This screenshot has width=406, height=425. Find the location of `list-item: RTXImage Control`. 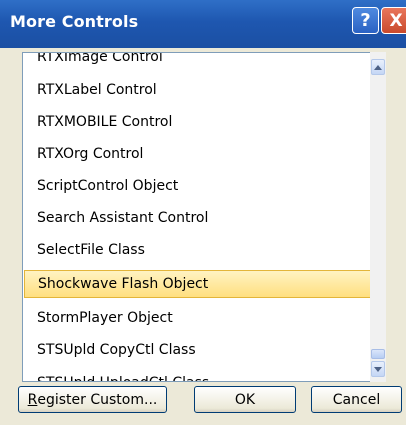

list-item: RTXImage Control is located at coordinates (203, 62).